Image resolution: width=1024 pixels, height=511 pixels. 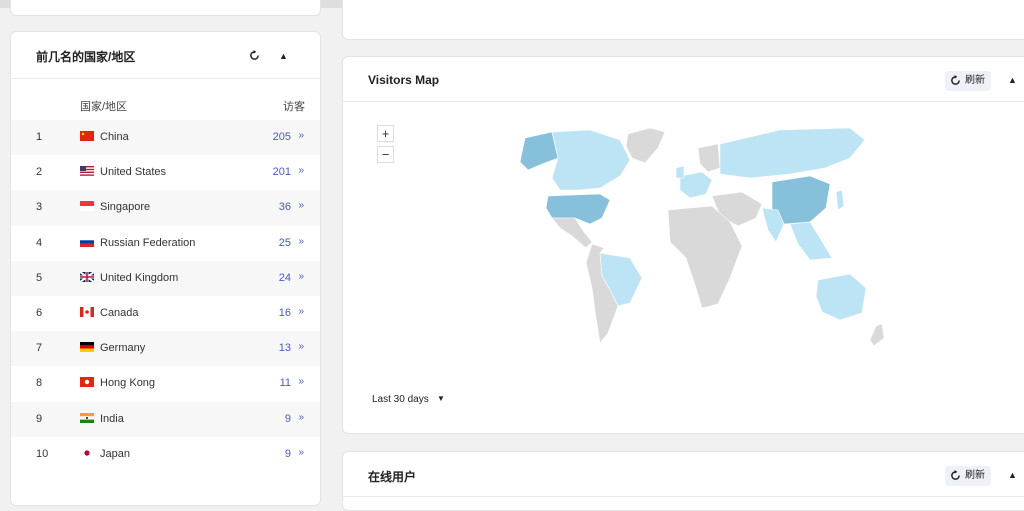 What do you see at coordinates (877, 335) in the screenshot?
I see `map-new-zealand` at bounding box center [877, 335].